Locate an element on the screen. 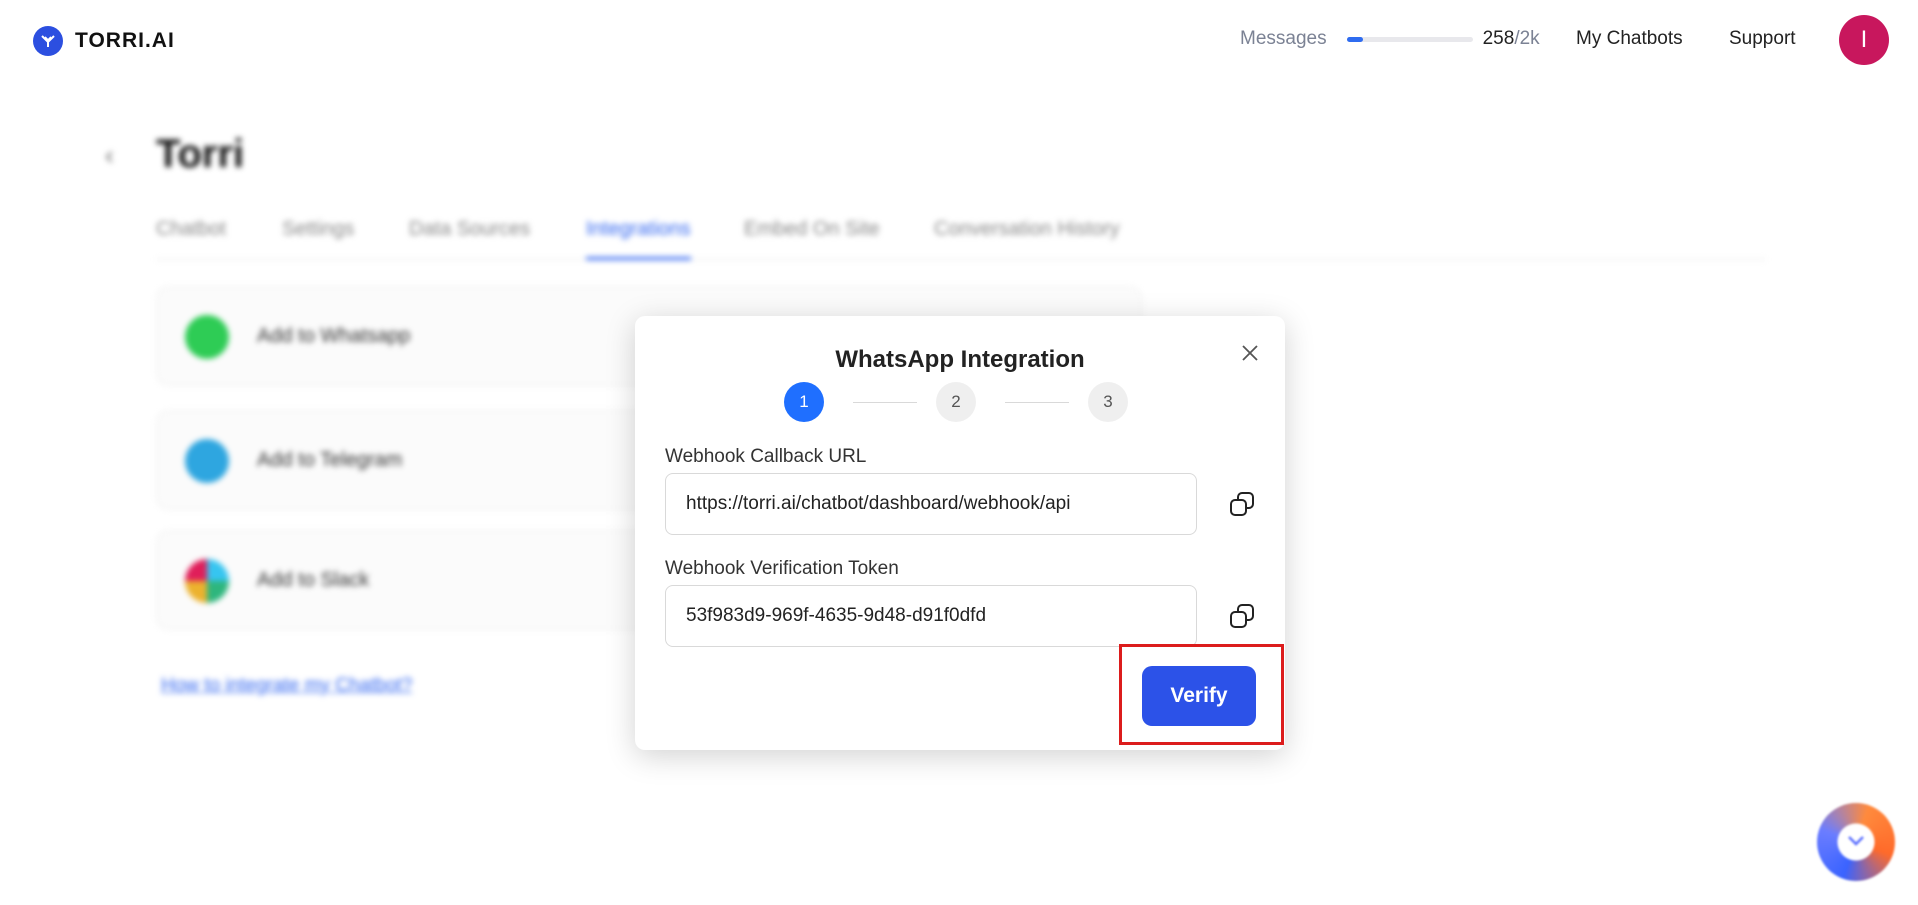 This screenshot has width=1918, height=905. messages-used-count: 258 is located at coordinates (1498, 38).